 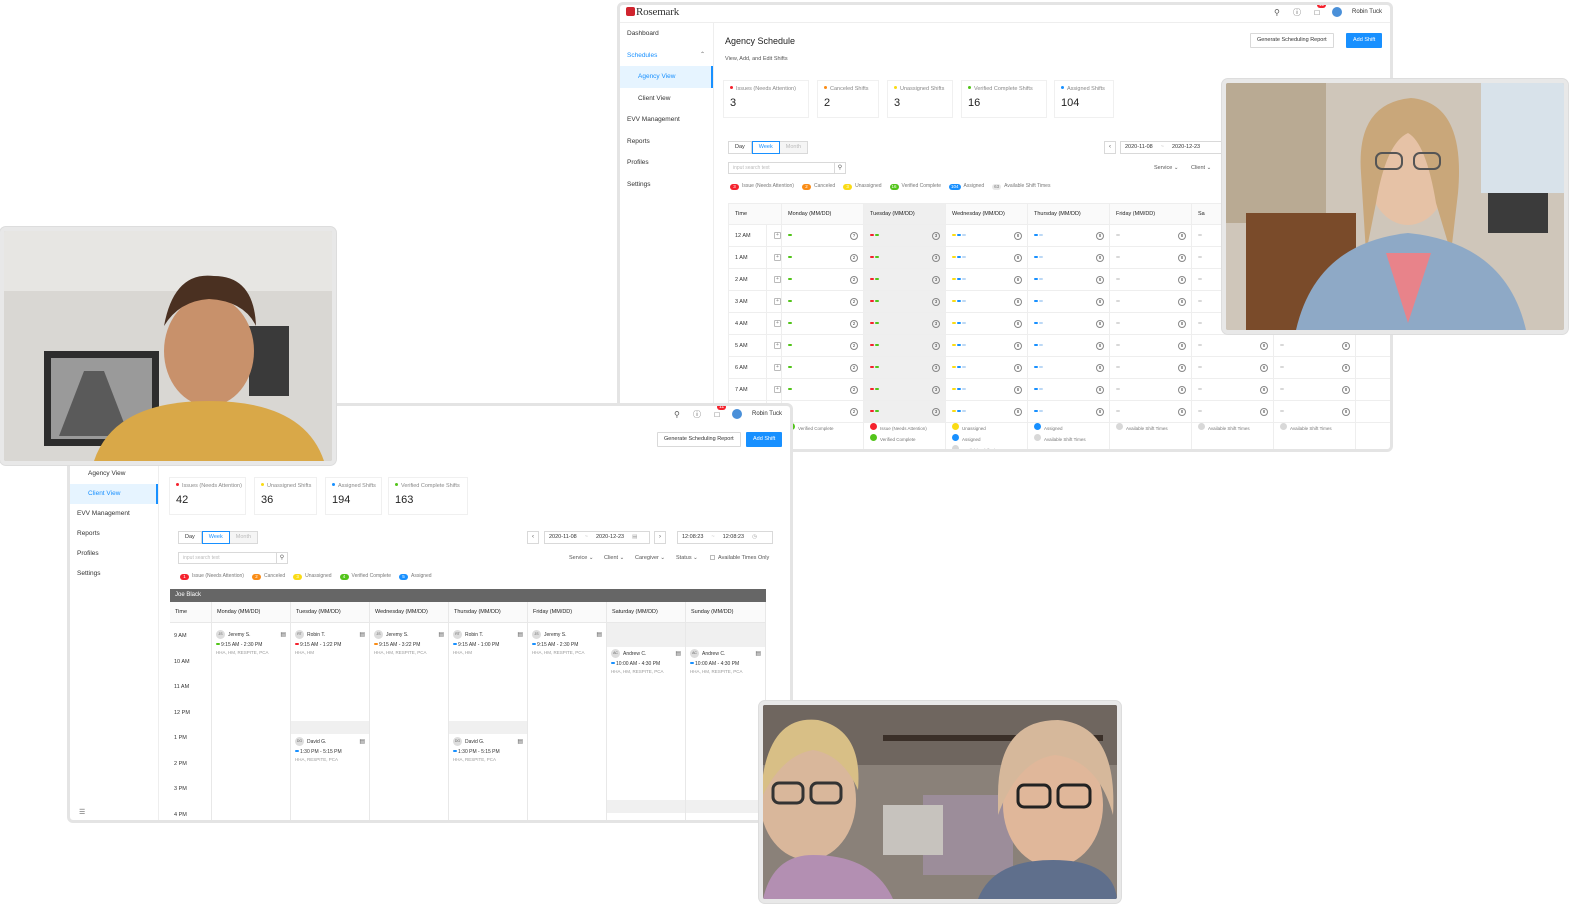 I want to click on sidebar-item-profiles: Profiles, so click(x=114, y=554).